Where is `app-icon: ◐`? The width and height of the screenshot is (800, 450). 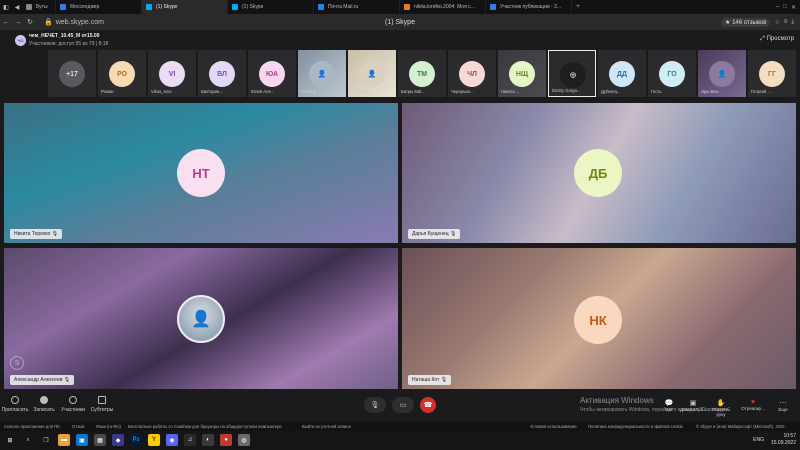 app-icon: ◐ is located at coordinates (208, 440).